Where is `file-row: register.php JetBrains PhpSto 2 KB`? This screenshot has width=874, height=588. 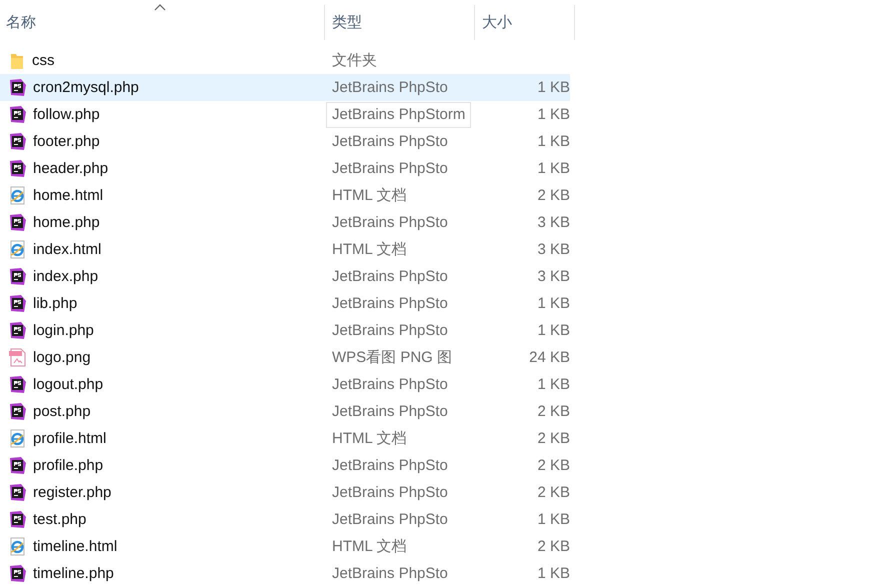
file-row: register.php JetBrains PhpSto 2 KB is located at coordinates (285, 492).